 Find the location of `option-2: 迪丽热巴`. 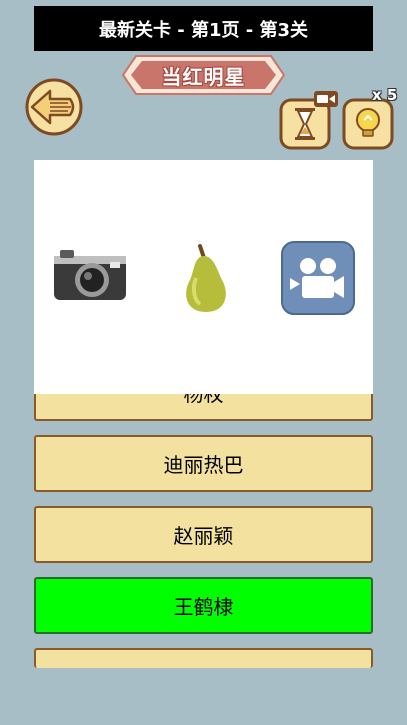

option-2: 迪丽热巴 is located at coordinates (203, 463).